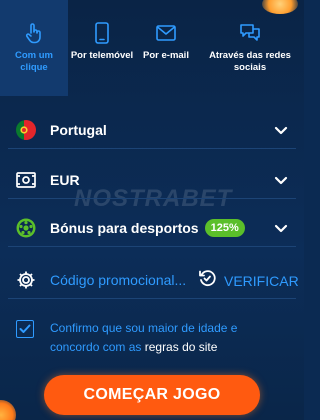 This screenshot has height=420, width=320. I want to click on site-rules-link: regras do site, so click(181, 347).